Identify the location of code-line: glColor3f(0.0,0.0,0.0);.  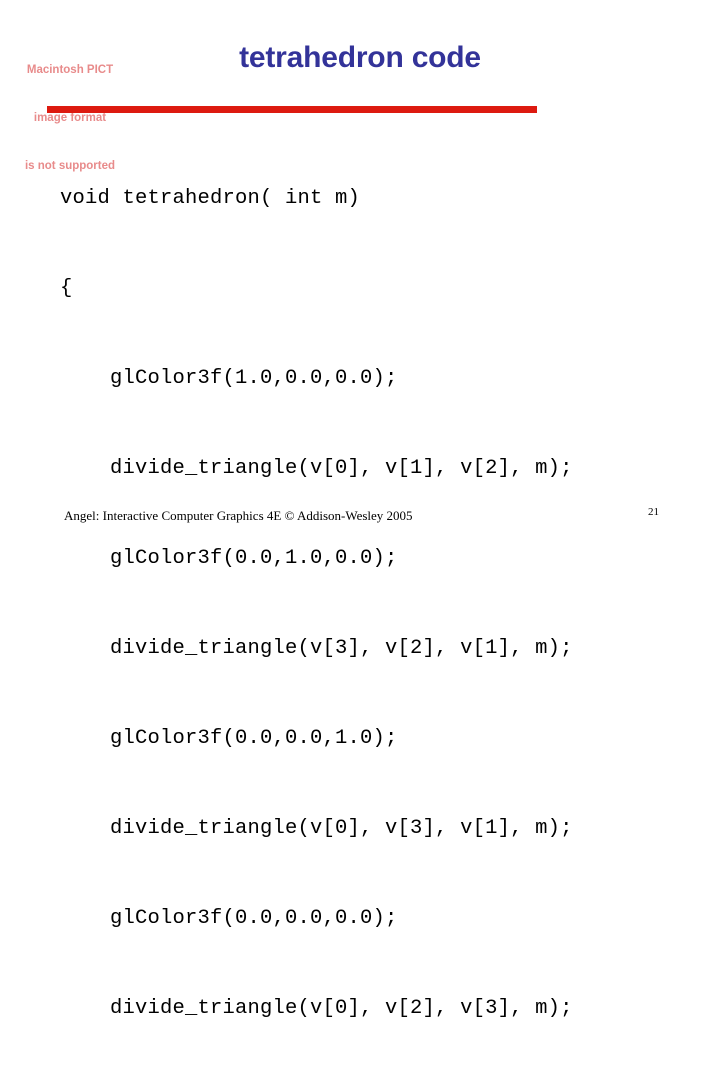
(229, 918).